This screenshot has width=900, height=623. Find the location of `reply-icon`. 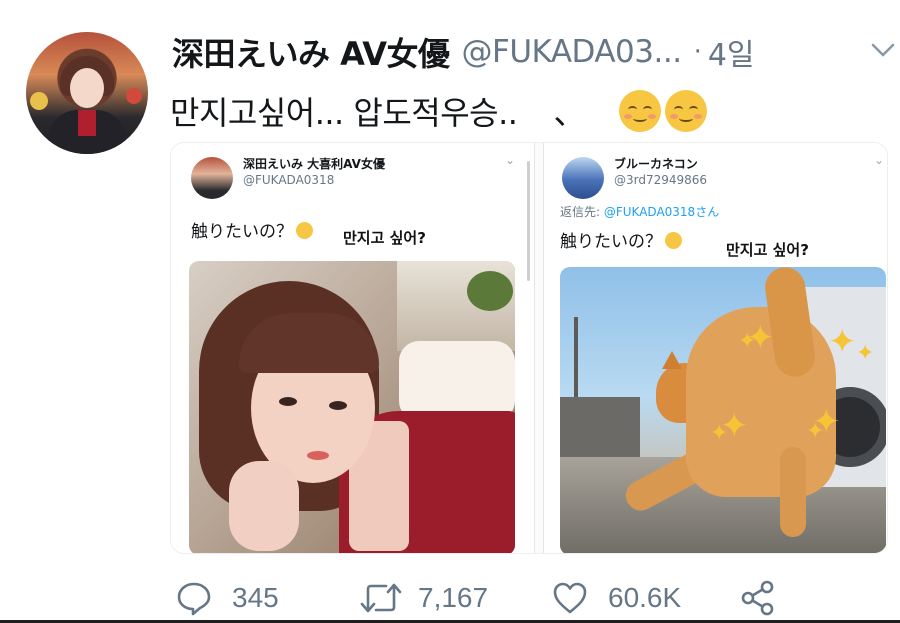

reply-icon is located at coordinates (194, 599).